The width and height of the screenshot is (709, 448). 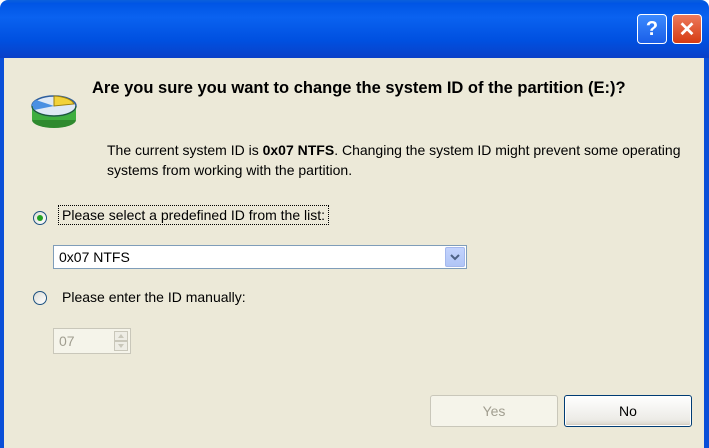 I want to click on manual-id-label: Please enter the ID manually:, so click(x=154, y=297).